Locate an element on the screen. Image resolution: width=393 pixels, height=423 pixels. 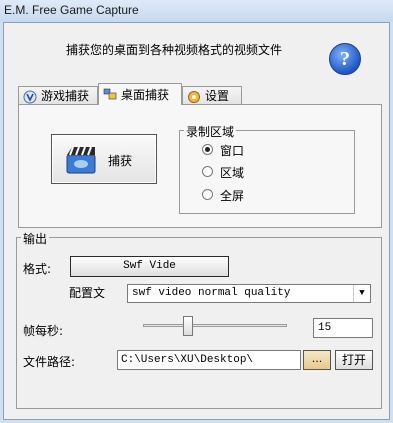
radio-label: 全屏 is located at coordinates (232, 196).